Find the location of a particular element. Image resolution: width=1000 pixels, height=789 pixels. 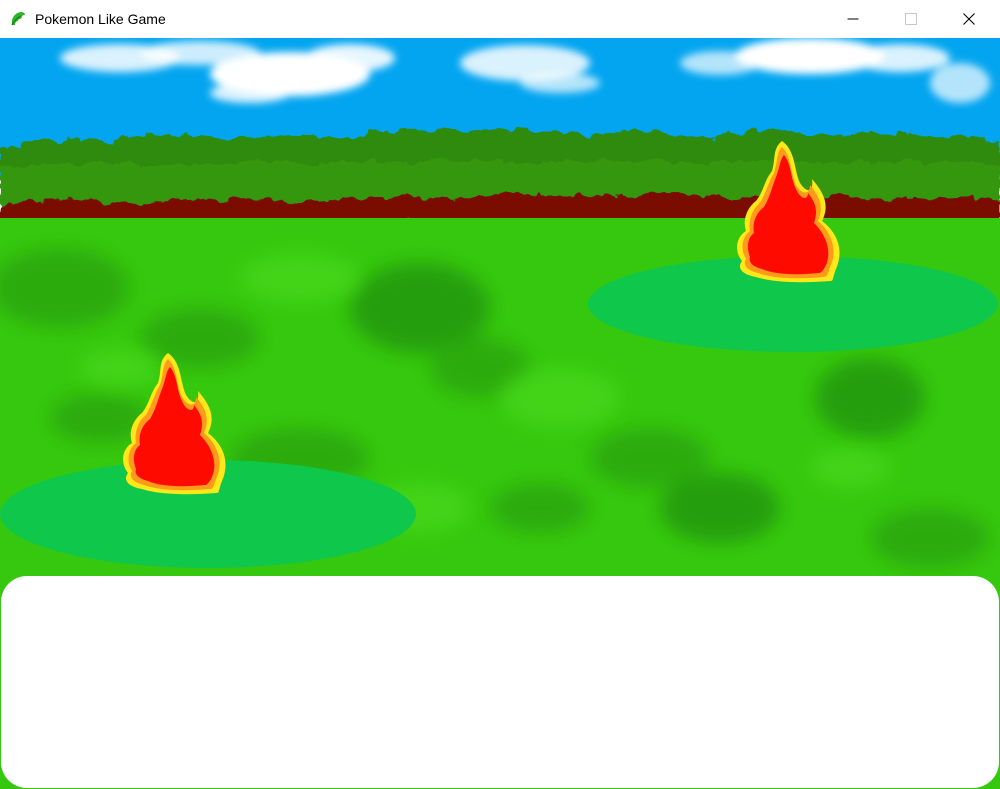

green-leaf-icon is located at coordinates (18, 19).